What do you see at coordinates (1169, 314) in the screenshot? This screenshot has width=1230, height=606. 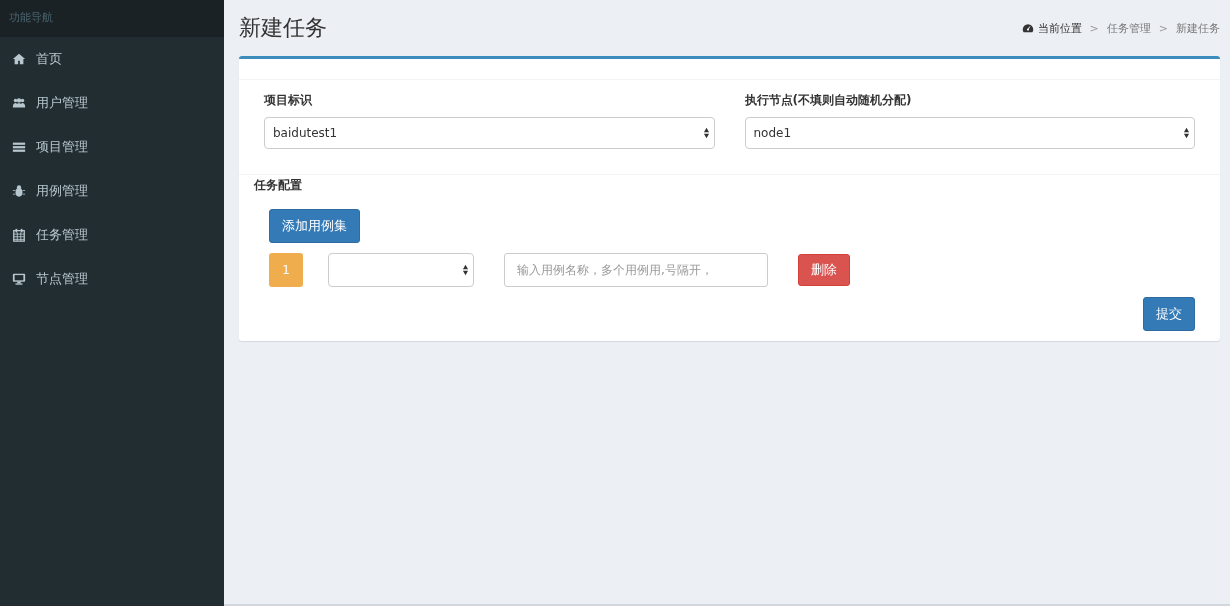 I see `submit-button: 提交` at bounding box center [1169, 314].